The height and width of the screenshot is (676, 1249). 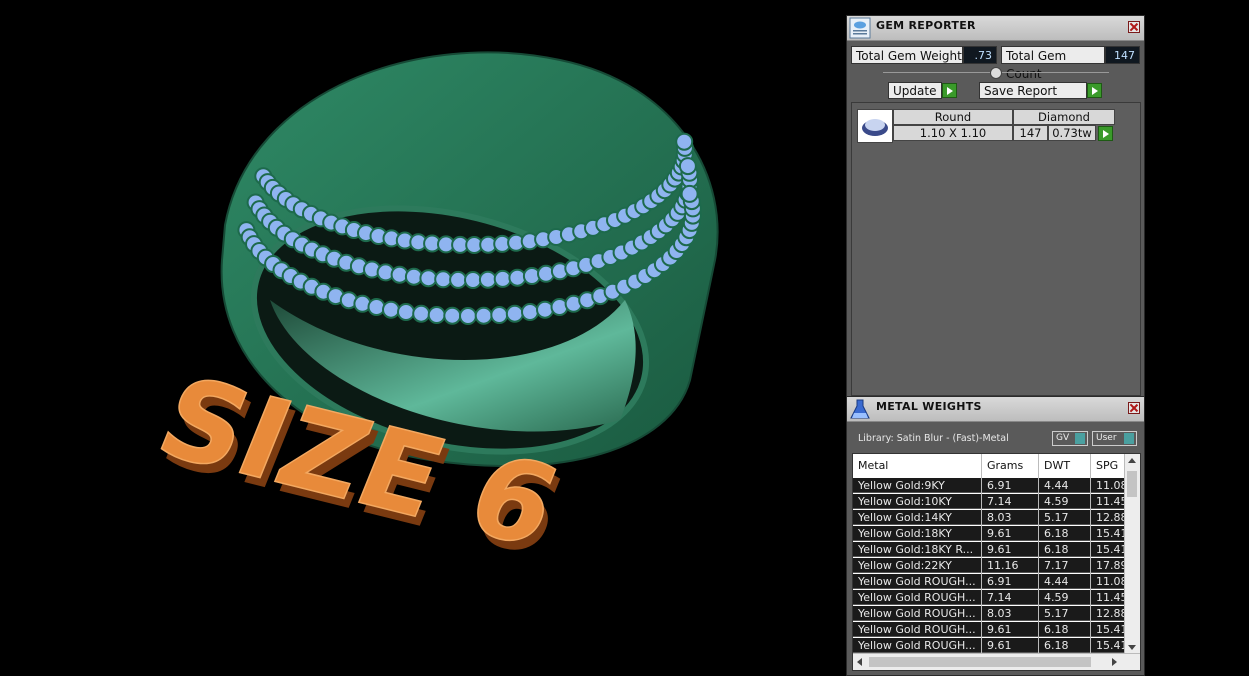 I want to click on col-spg-header: SPG, so click(x=1107, y=465).